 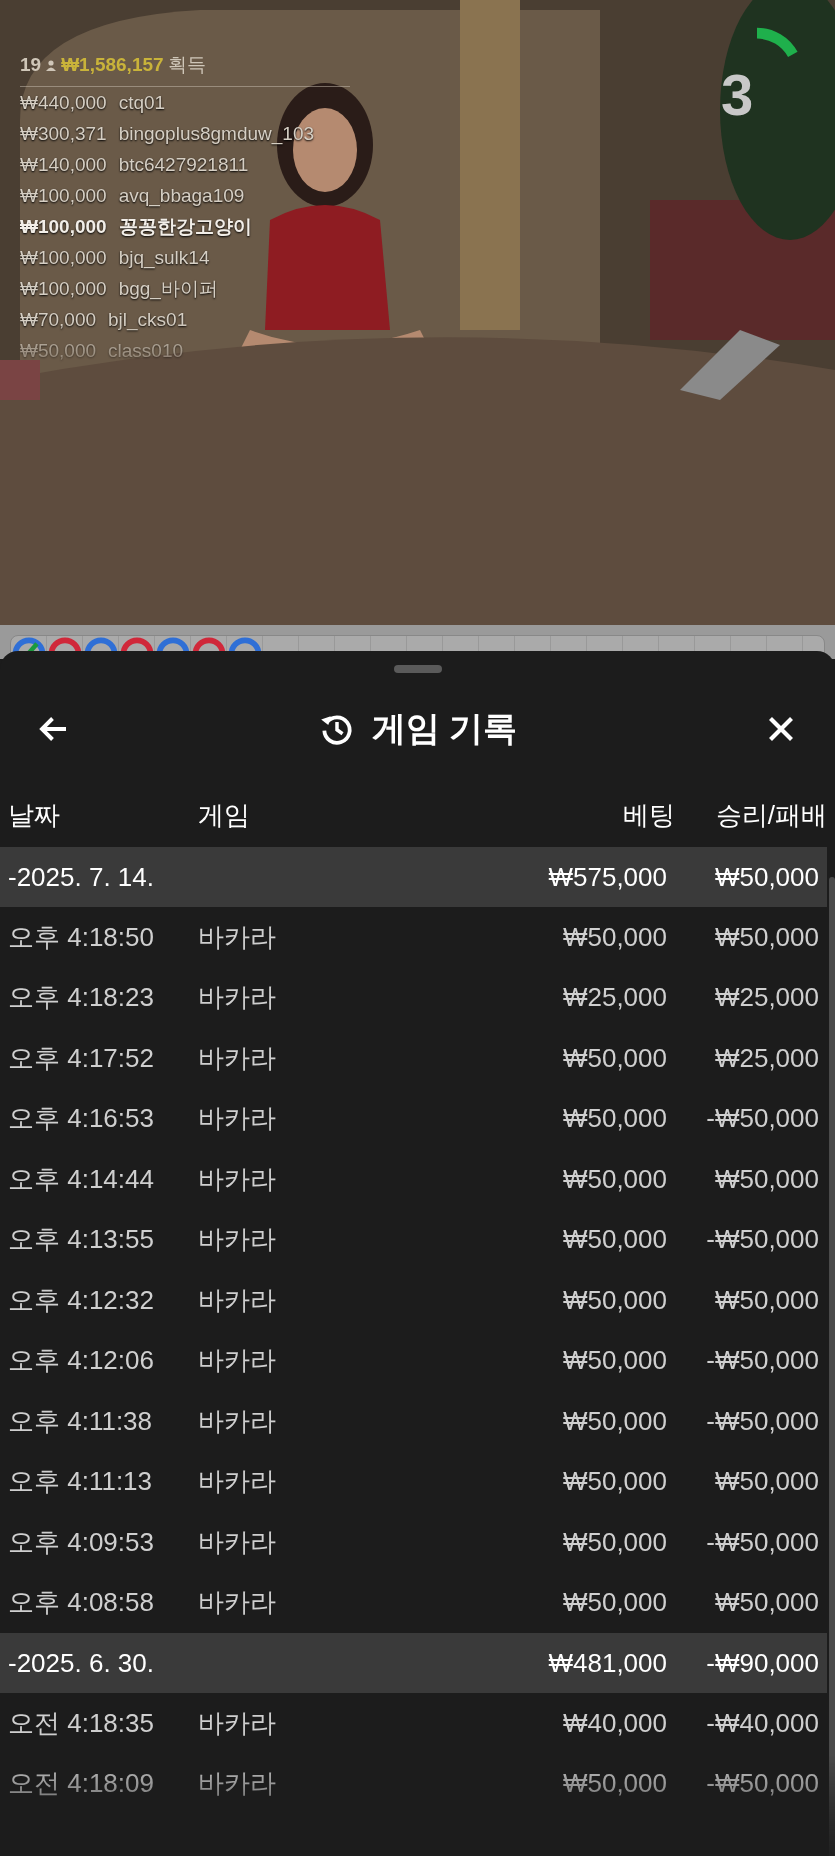 I want to click on group-date: -2025. 6. 30., so click(x=81, y=1663).